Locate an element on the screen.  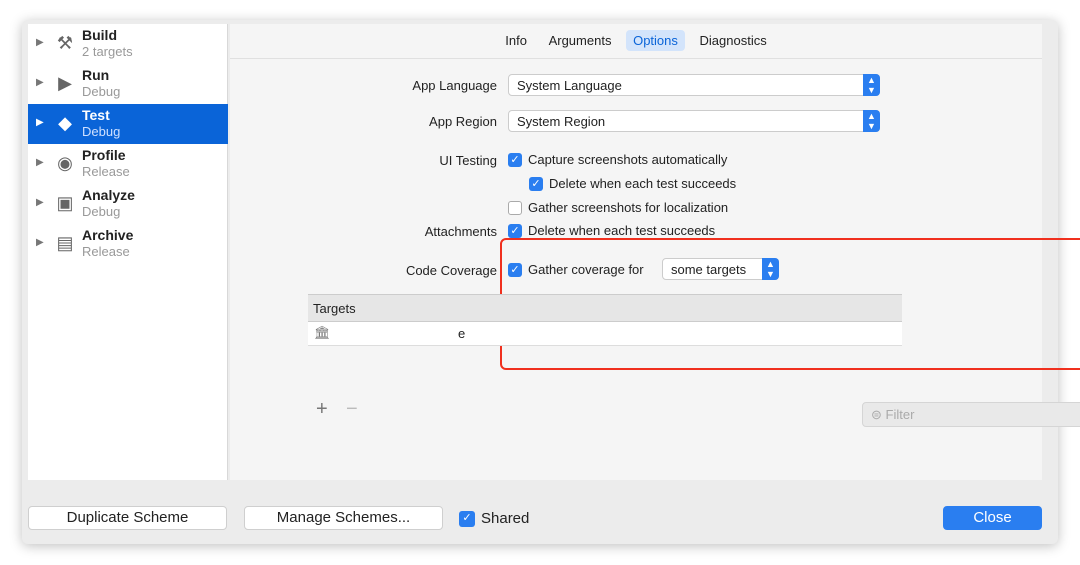
duplicate-scheme-button: Duplicate Scheme is located at coordinates (127, 518).